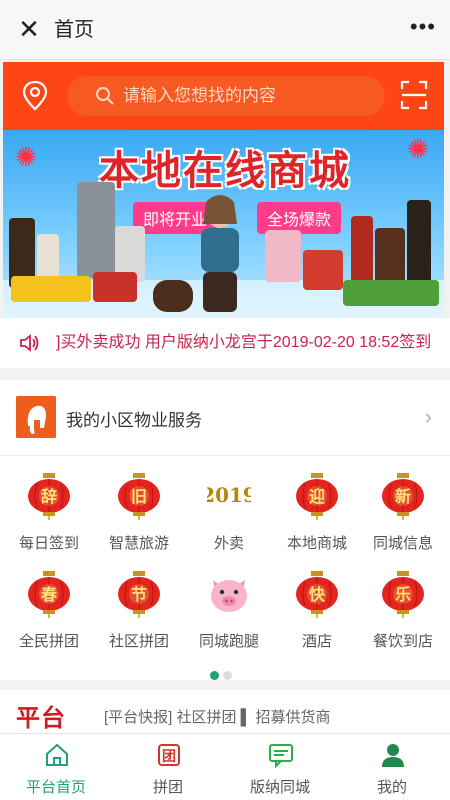  What do you see at coordinates (391, 787) in the screenshot?
I see `tab-label: 我的` at bounding box center [391, 787].